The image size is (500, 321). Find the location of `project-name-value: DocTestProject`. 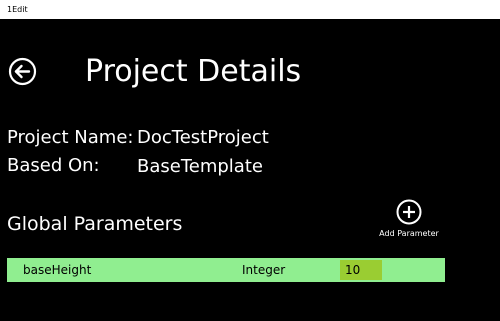

project-name-value: DocTestProject is located at coordinates (203, 137).